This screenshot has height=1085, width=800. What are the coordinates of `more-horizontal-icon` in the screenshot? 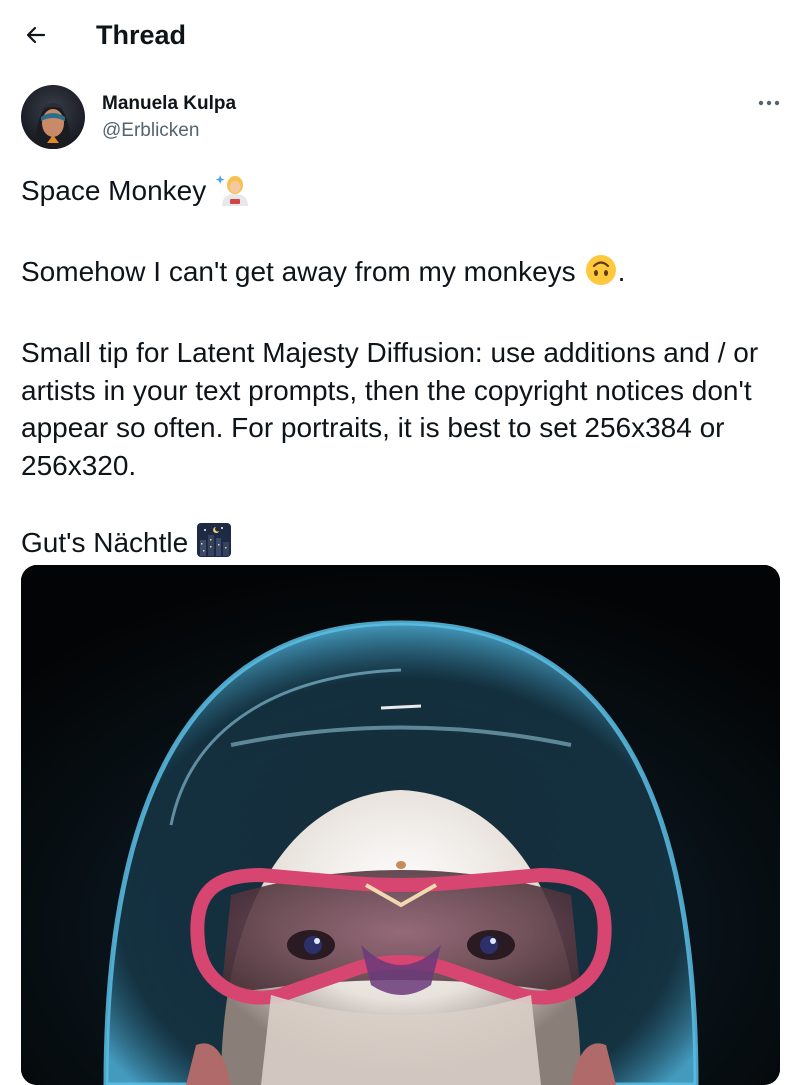 It's located at (769, 103).